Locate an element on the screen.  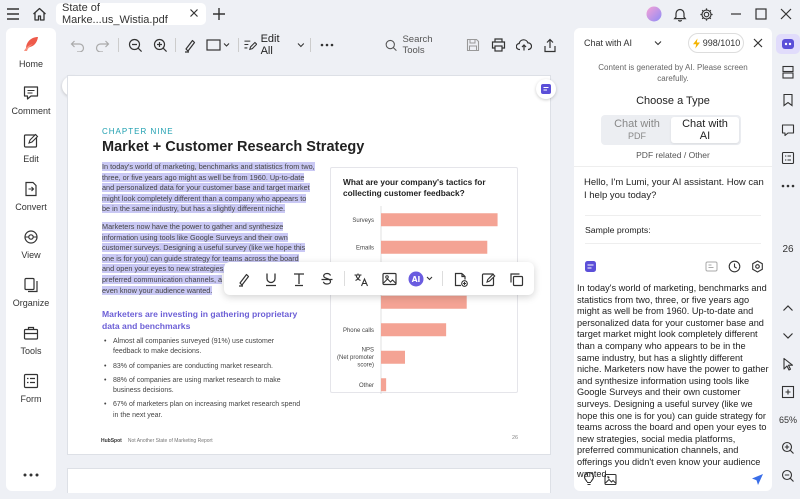
copy-icon is located at coordinates (516, 279).